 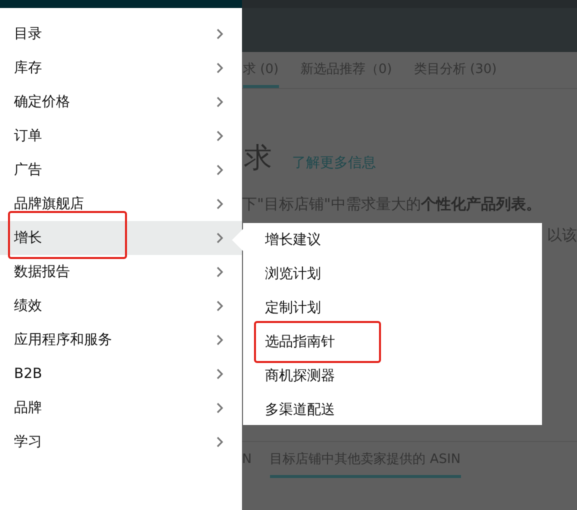 What do you see at coordinates (392, 410) in the screenshot?
I see `submenu-item: 多渠道配送` at bounding box center [392, 410].